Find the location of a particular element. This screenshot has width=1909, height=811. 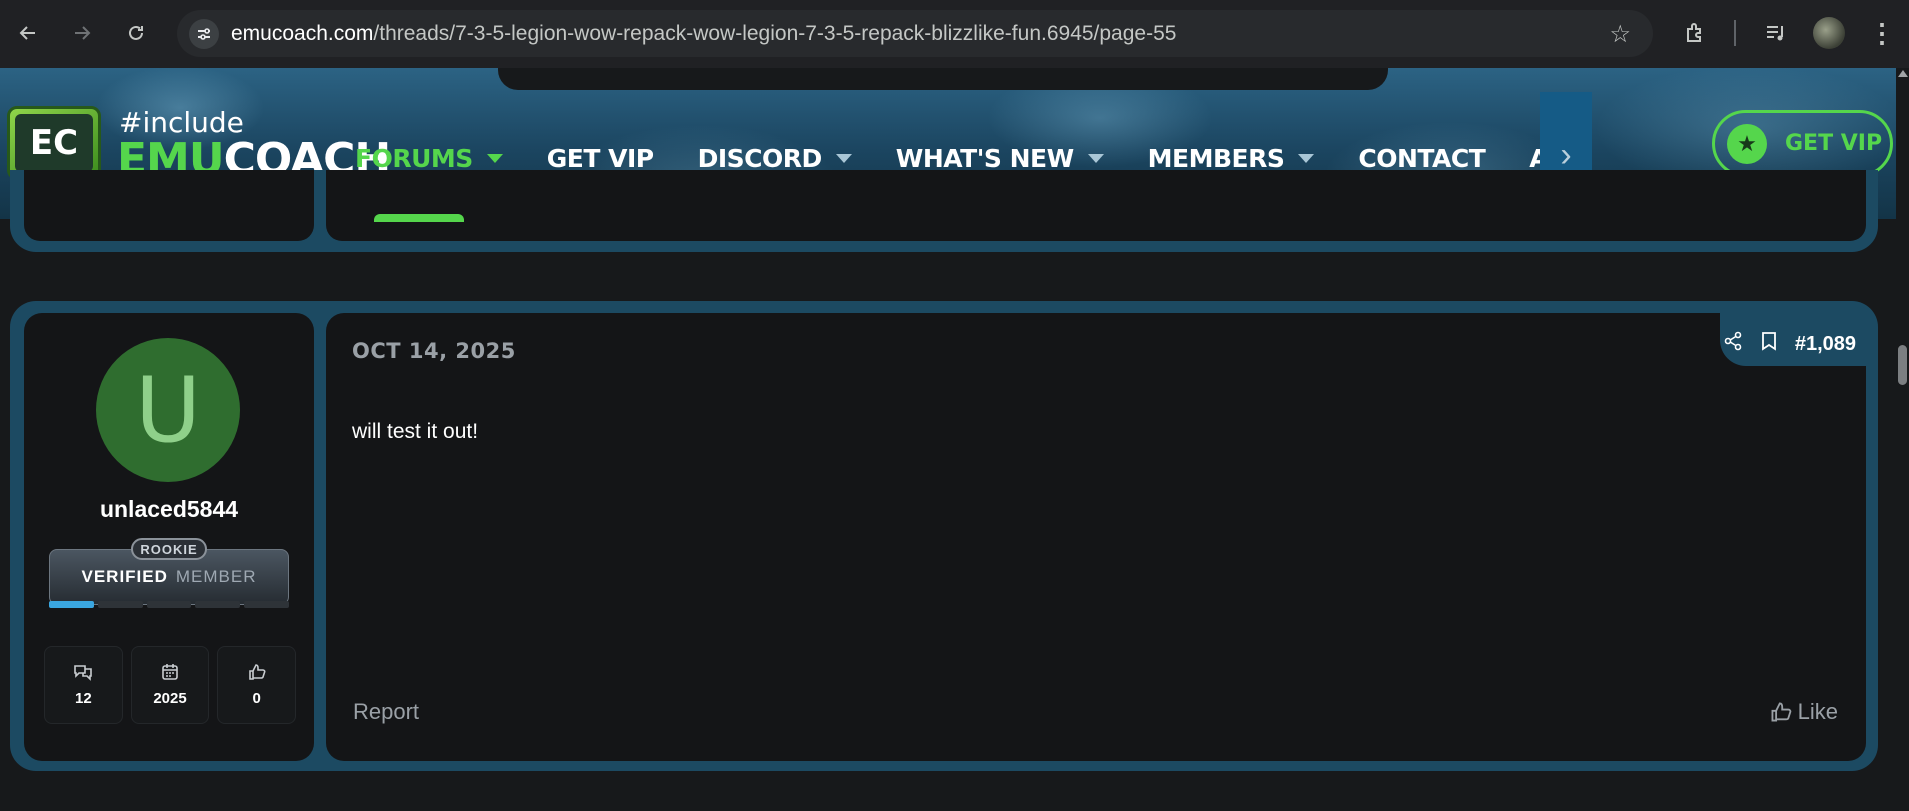

playlist-icon is located at coordinates (1775, 33).